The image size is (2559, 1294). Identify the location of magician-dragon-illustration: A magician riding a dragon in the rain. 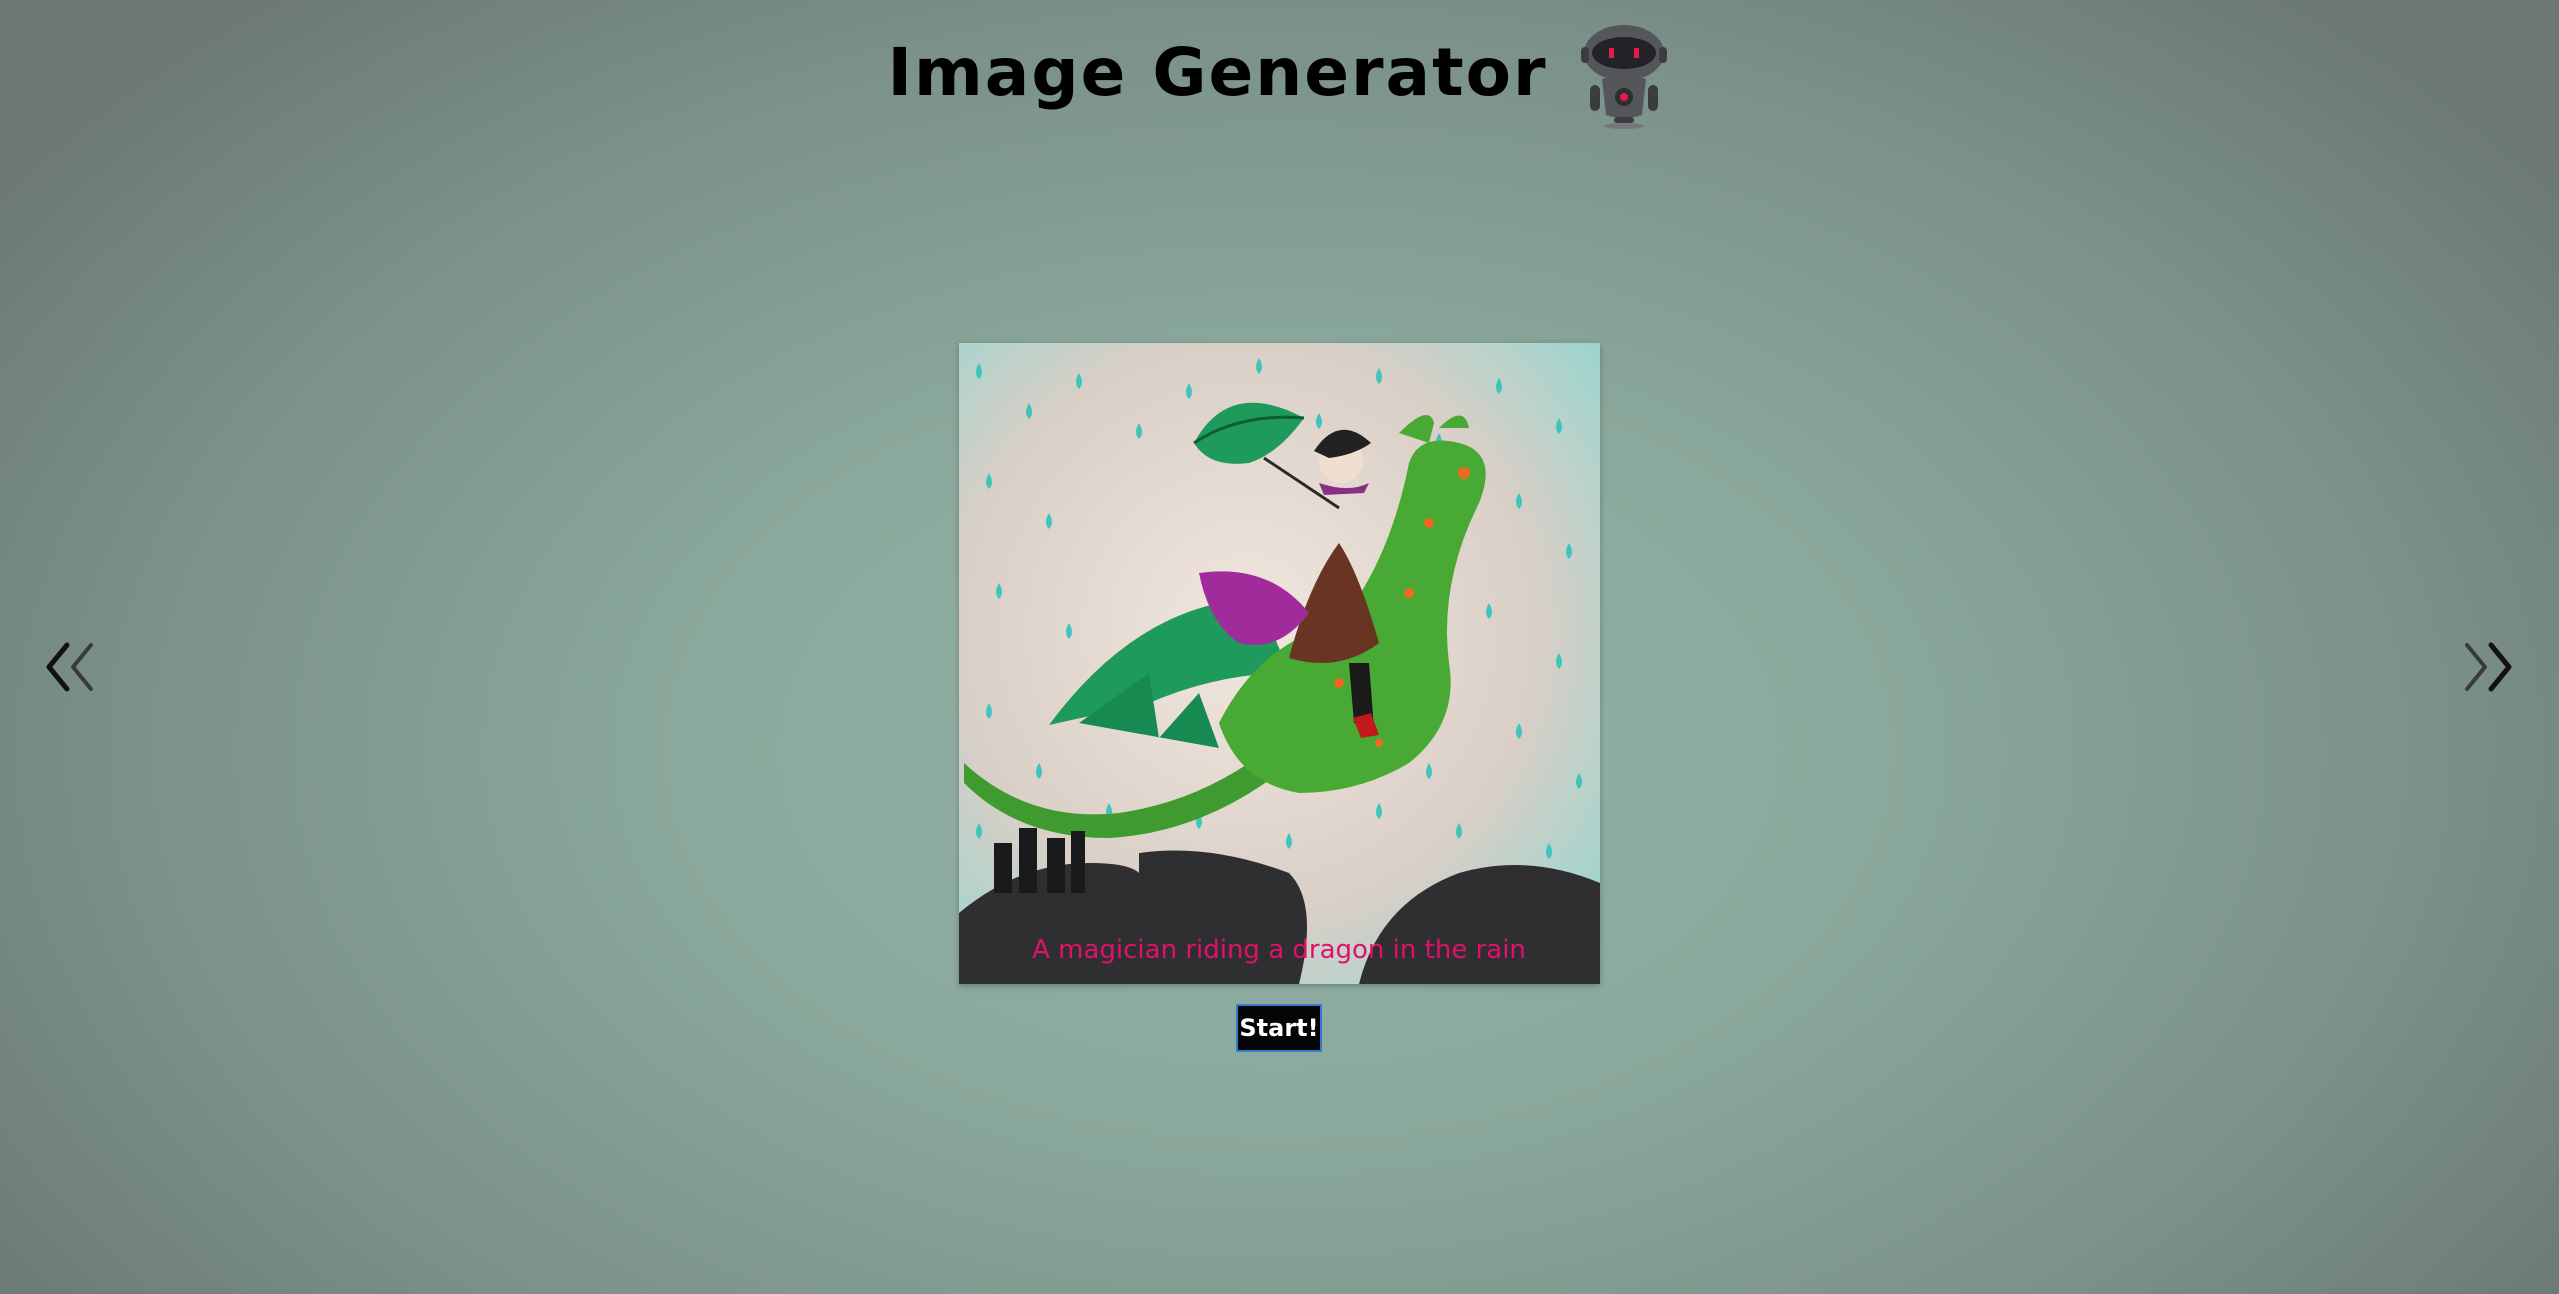
(1279, 663).